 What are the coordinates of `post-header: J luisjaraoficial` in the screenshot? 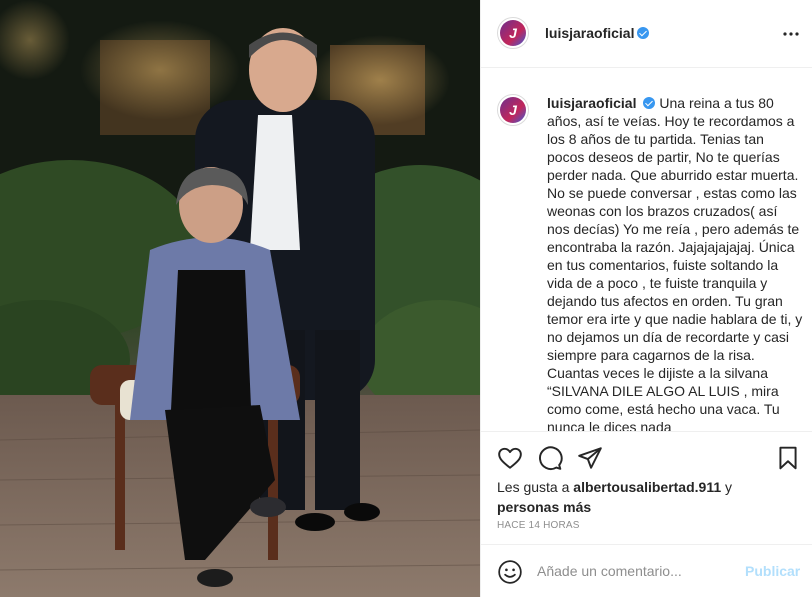 It's located at (646, 34).